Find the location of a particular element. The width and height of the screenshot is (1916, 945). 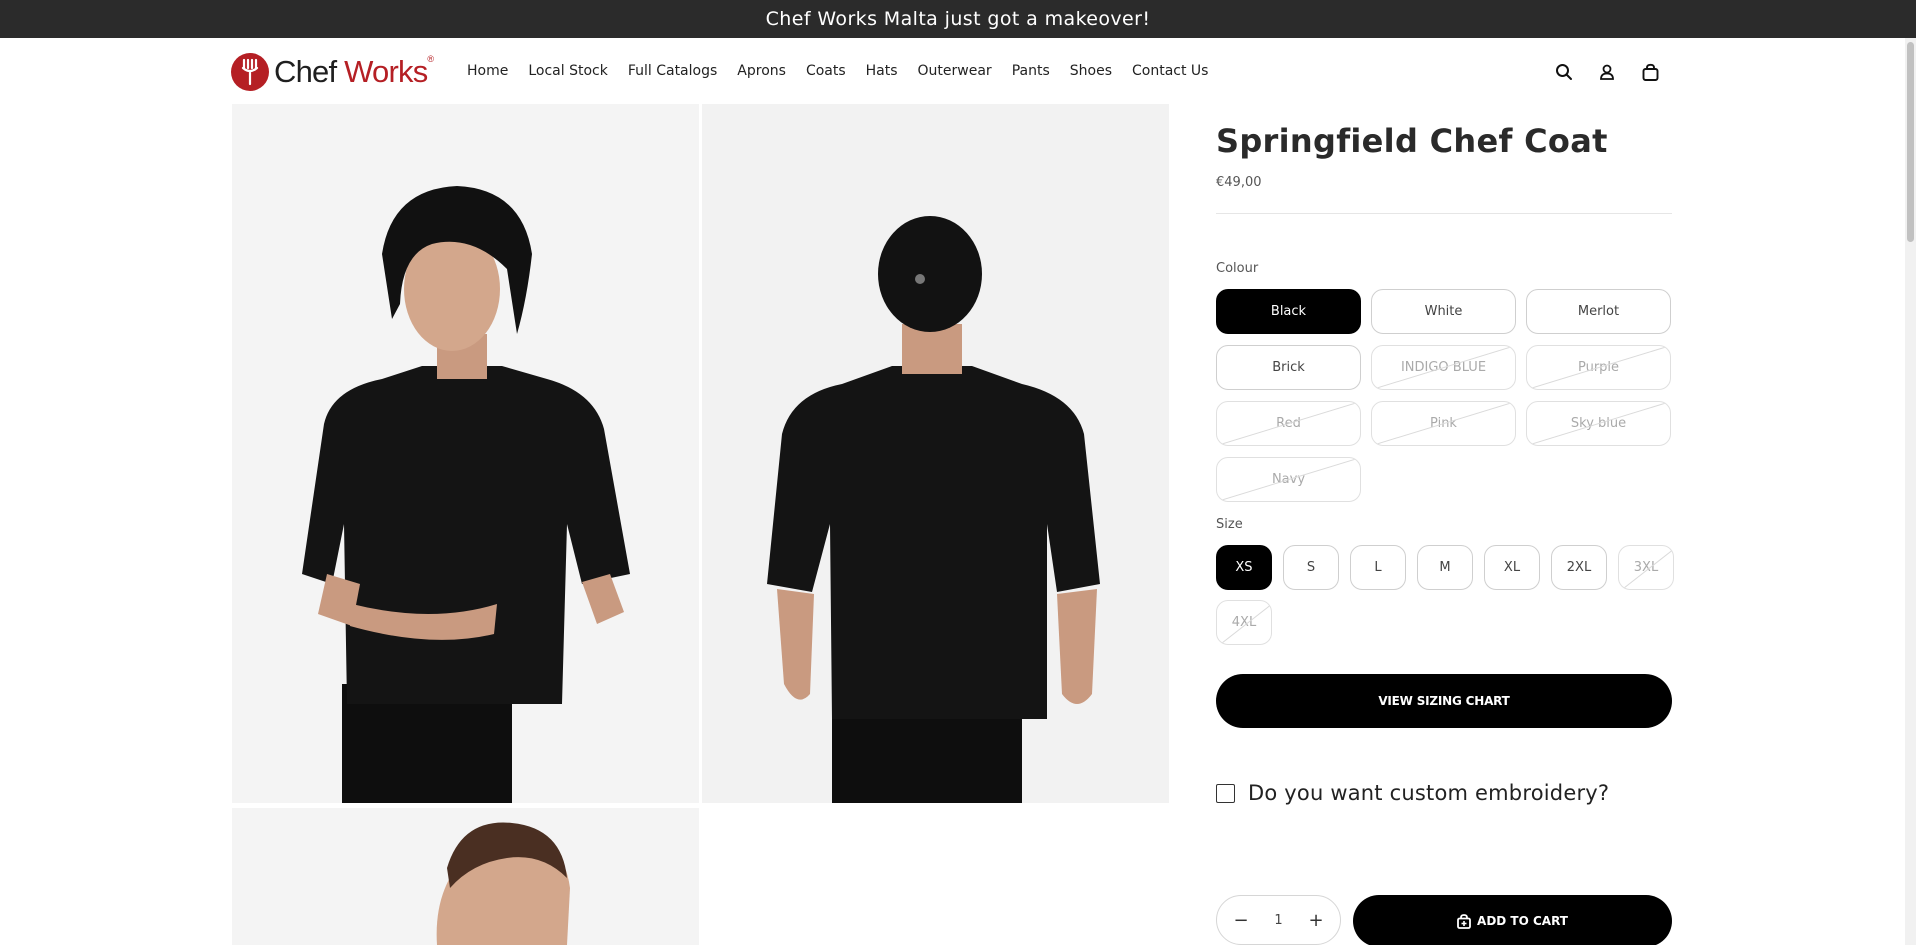

quantity-input: 1 is located at coordinates (1278, 920).